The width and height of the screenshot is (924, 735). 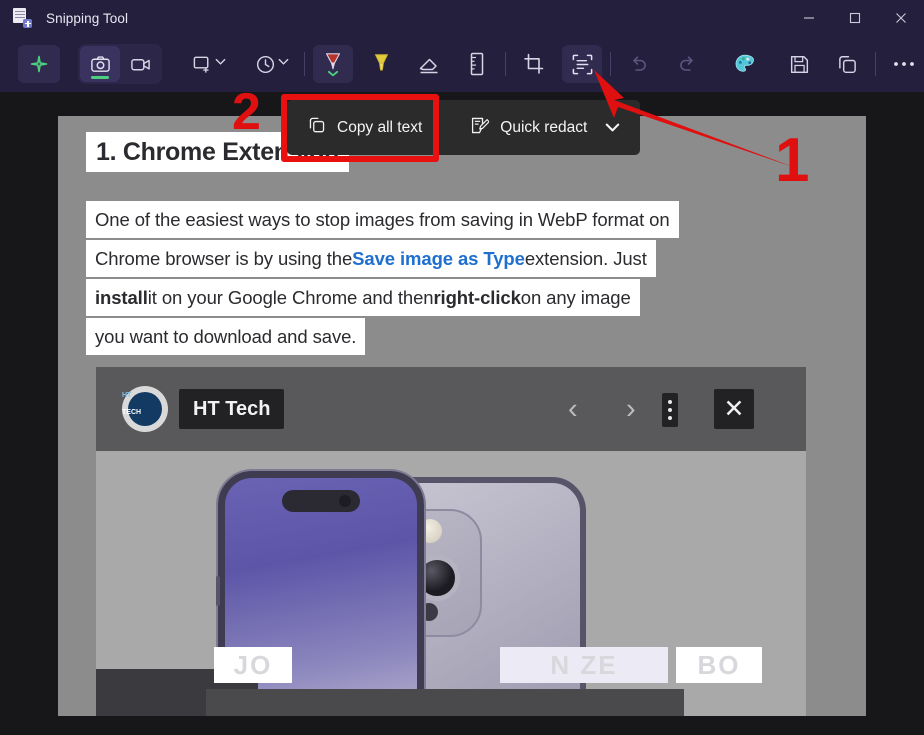 What do you see at coordinates (809, 18) in the screenshot?
I see `minimize-button` at bounding box center [809, 18].